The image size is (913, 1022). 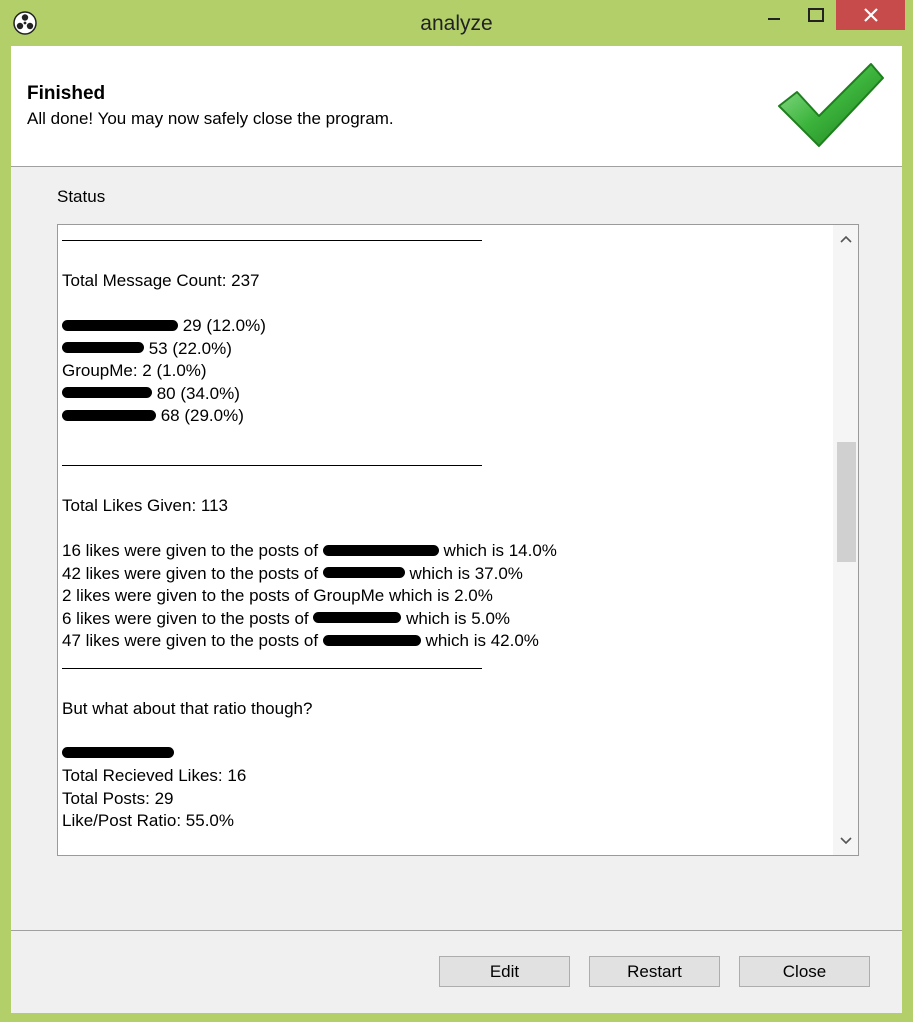 What do you see at coordinates (654, 971) in the screenshot?
I see `restart-button: Restart` at bounding box center [654, 971].